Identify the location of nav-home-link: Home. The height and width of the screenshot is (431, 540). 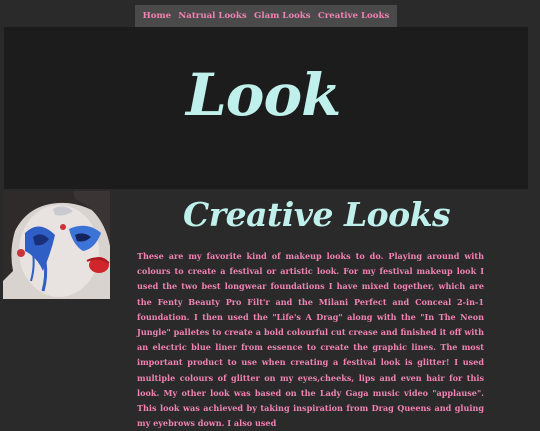
(157, 16).